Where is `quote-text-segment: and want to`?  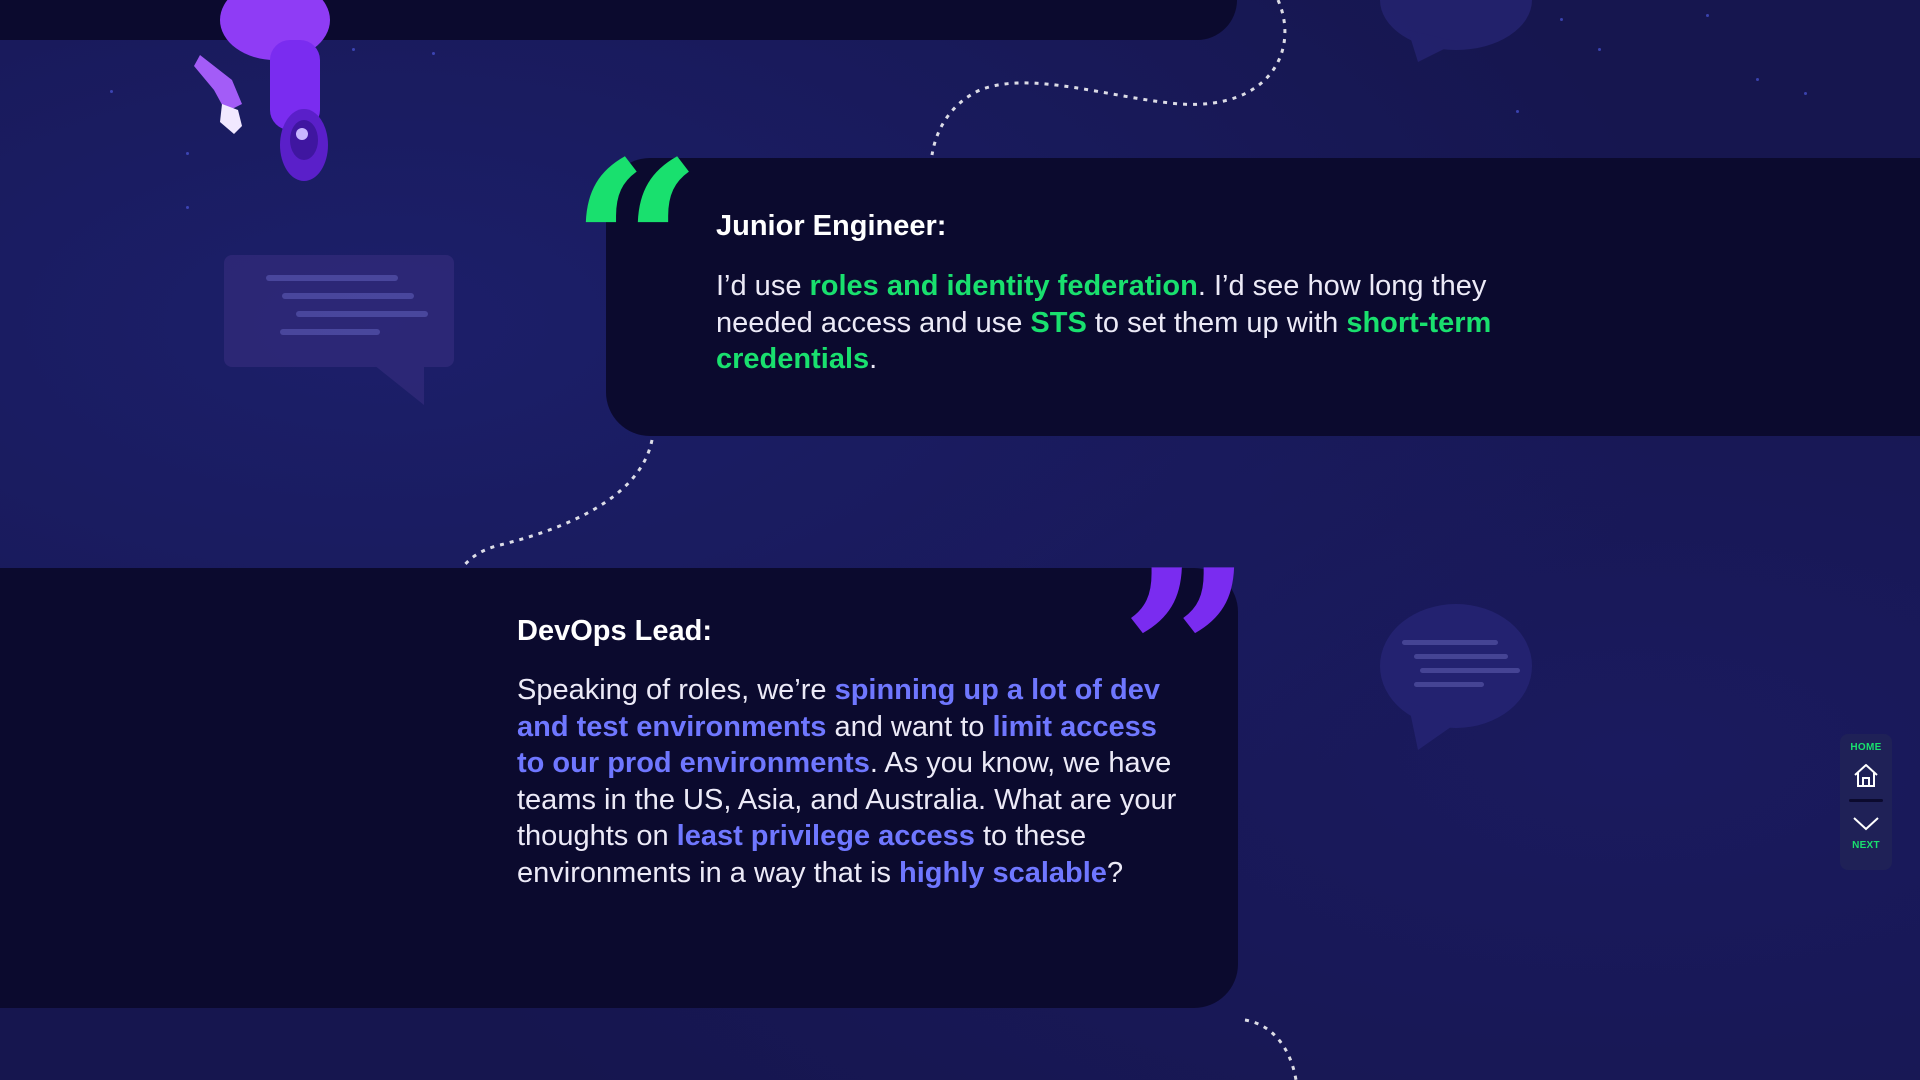
quote-text-segment: and want to is located at coordinates (909, 726).